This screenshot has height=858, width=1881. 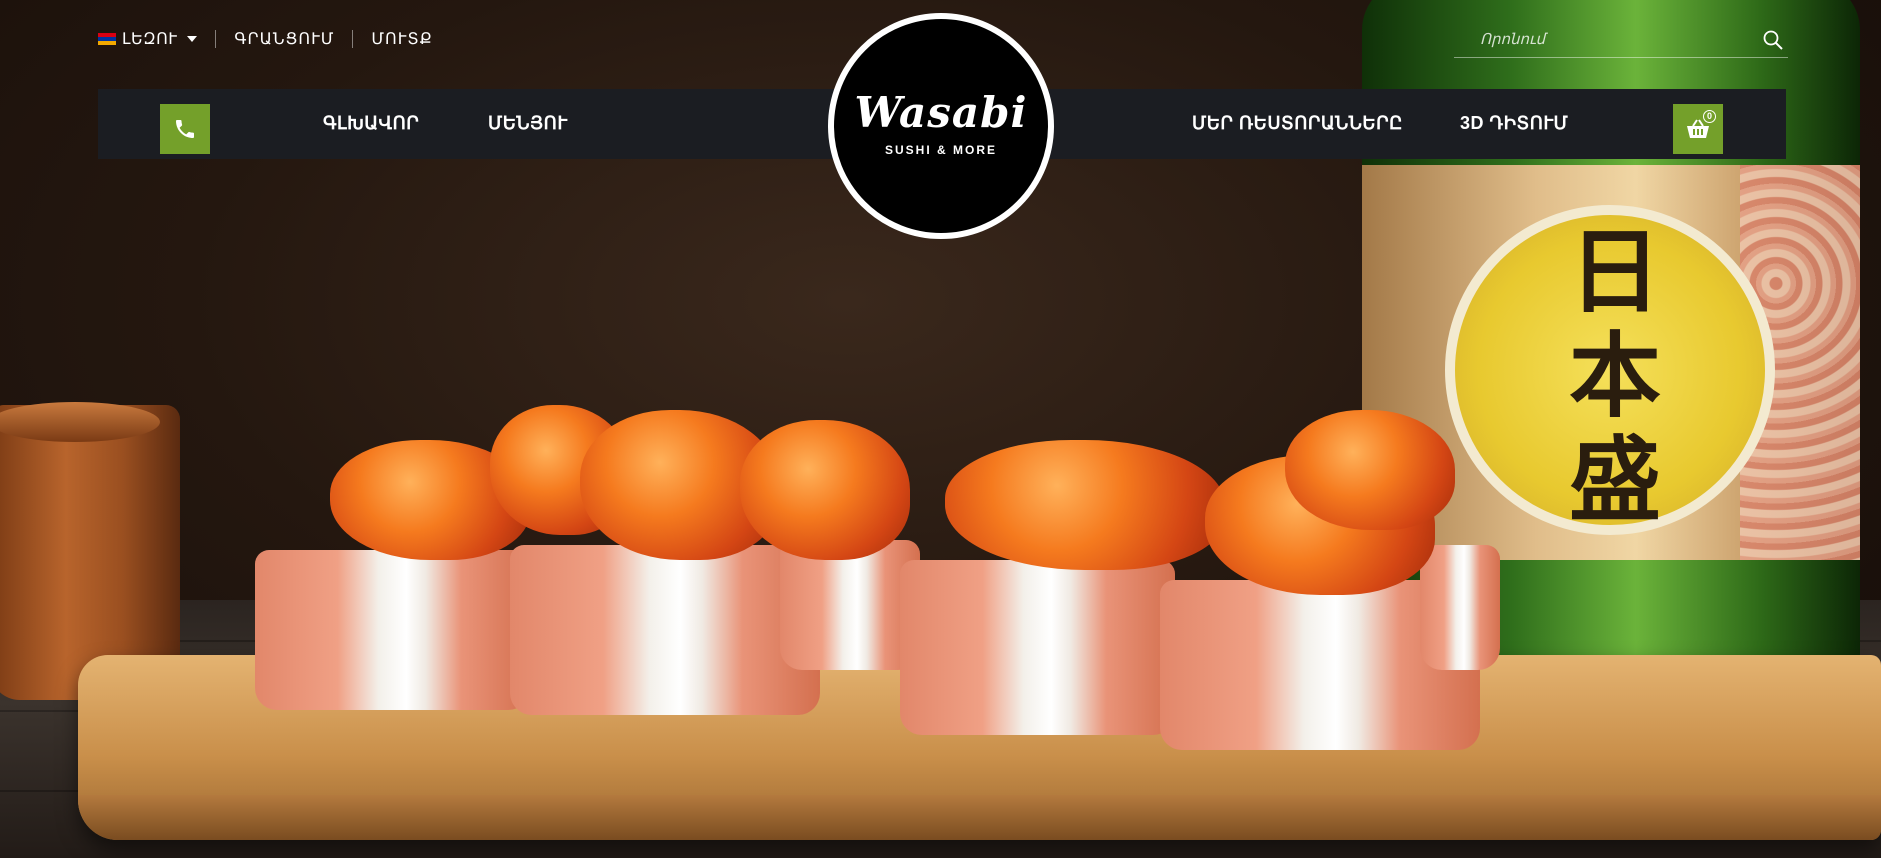 What do you see at coordinates (940, 149) in the screenshot?
I see `logo-tagline: SUSHI & MORE` at bounding box center [940, 149].